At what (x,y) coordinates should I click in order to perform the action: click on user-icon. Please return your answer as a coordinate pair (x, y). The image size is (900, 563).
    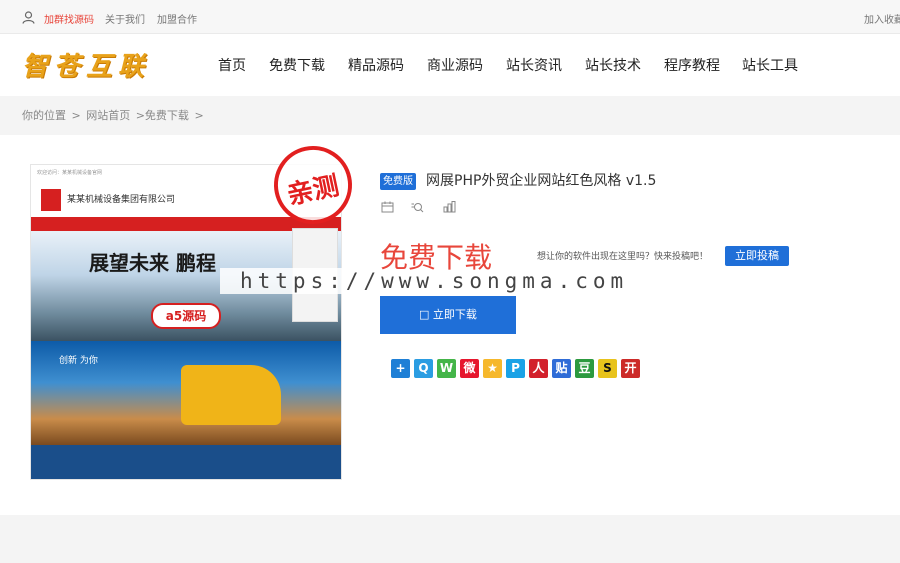
    Looking at the image, I should click on (28, 17).